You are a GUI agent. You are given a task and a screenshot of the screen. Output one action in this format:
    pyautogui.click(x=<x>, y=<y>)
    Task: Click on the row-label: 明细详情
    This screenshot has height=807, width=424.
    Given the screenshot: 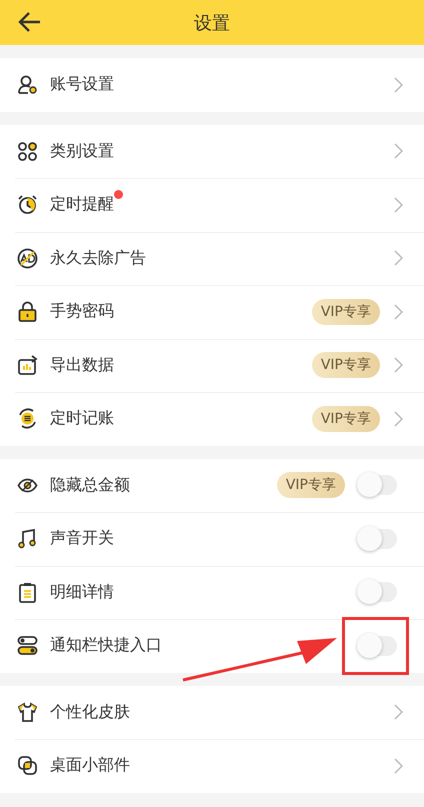 What is the action you would take?
    pyautogui.click(x=82, y=592)
    